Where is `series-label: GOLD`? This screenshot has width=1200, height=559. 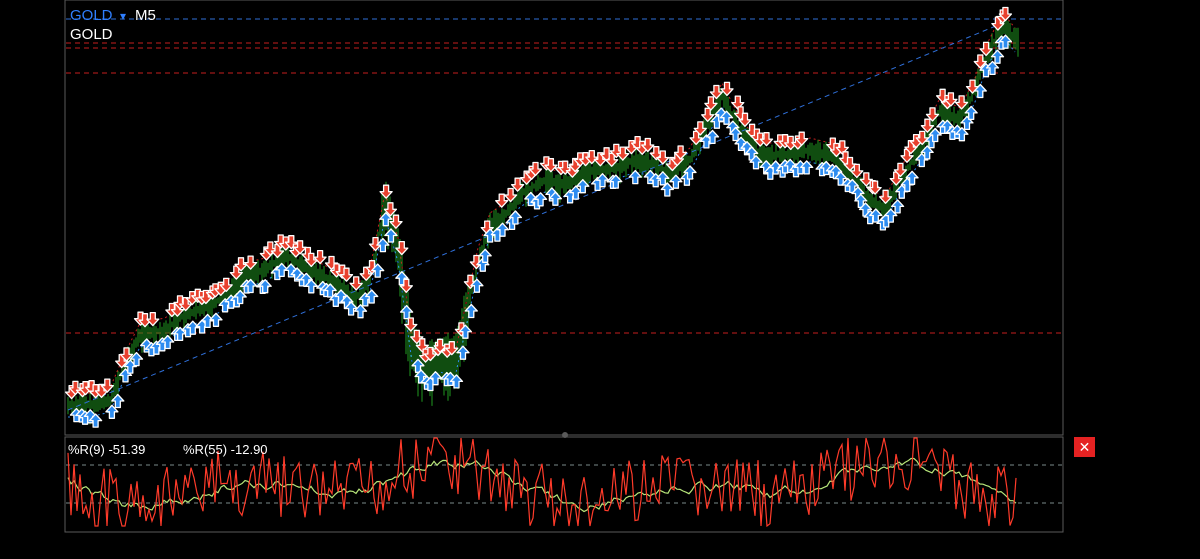
series-label: GOLD is located at coordinates (91, 34).